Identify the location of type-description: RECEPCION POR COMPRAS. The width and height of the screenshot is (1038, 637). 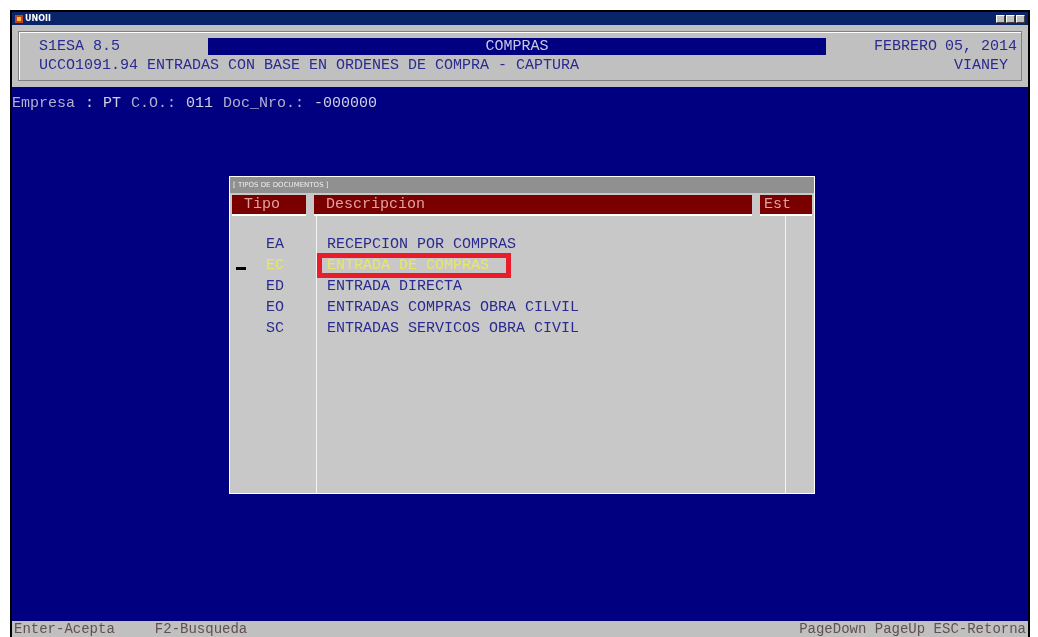
(422, 244).